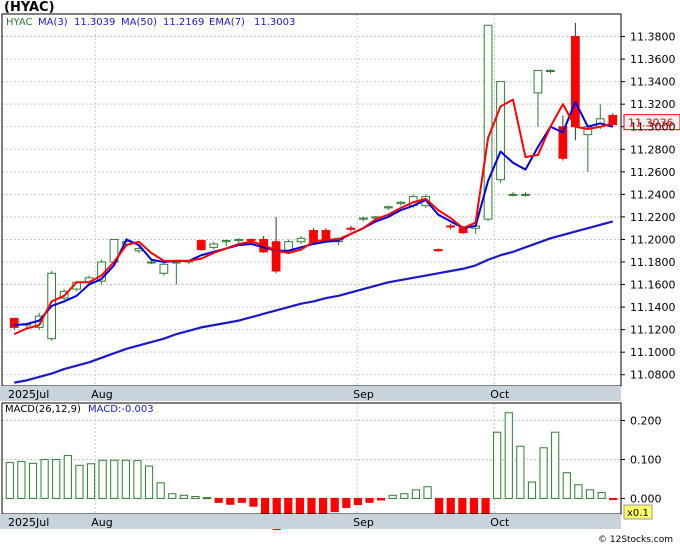 The image size is (680, 550). Describe the element at coordinates (653, 285) in the screenshot. I see `price-y-tick-label: 11.1600` at that location.